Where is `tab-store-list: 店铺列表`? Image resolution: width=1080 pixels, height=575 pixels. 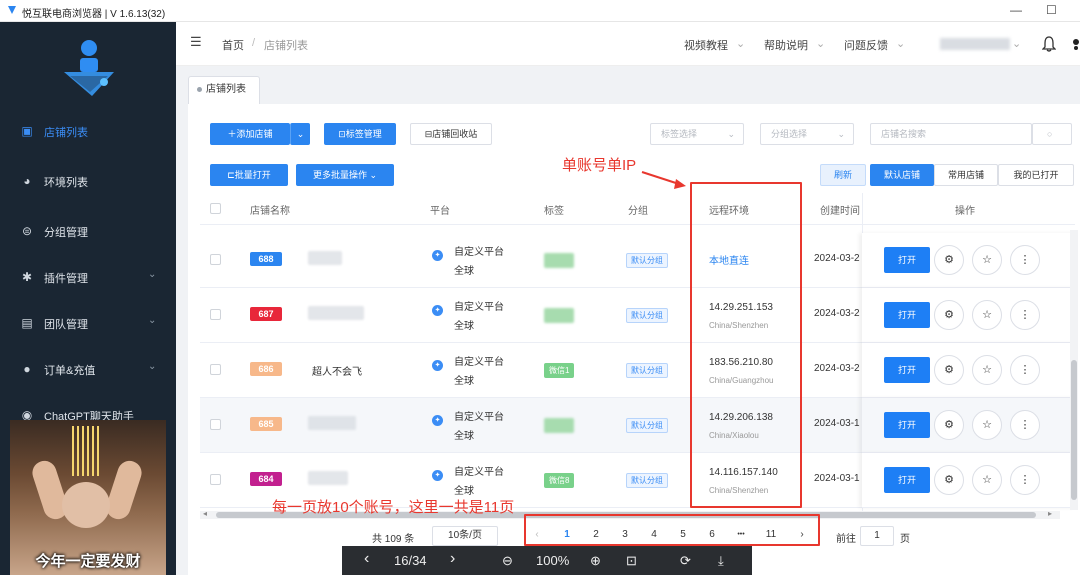
tab-store-list: 店铺列表 is located at coordinates (224, 90).